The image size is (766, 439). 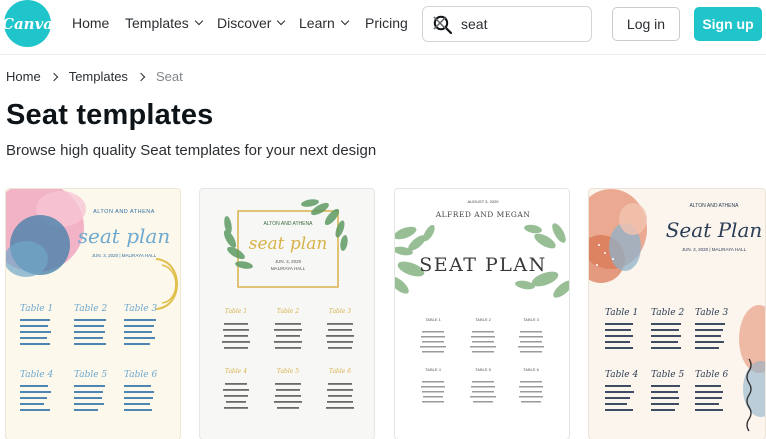 I want to click on nav-pricing: Pricing, so click(x=386, y=23).